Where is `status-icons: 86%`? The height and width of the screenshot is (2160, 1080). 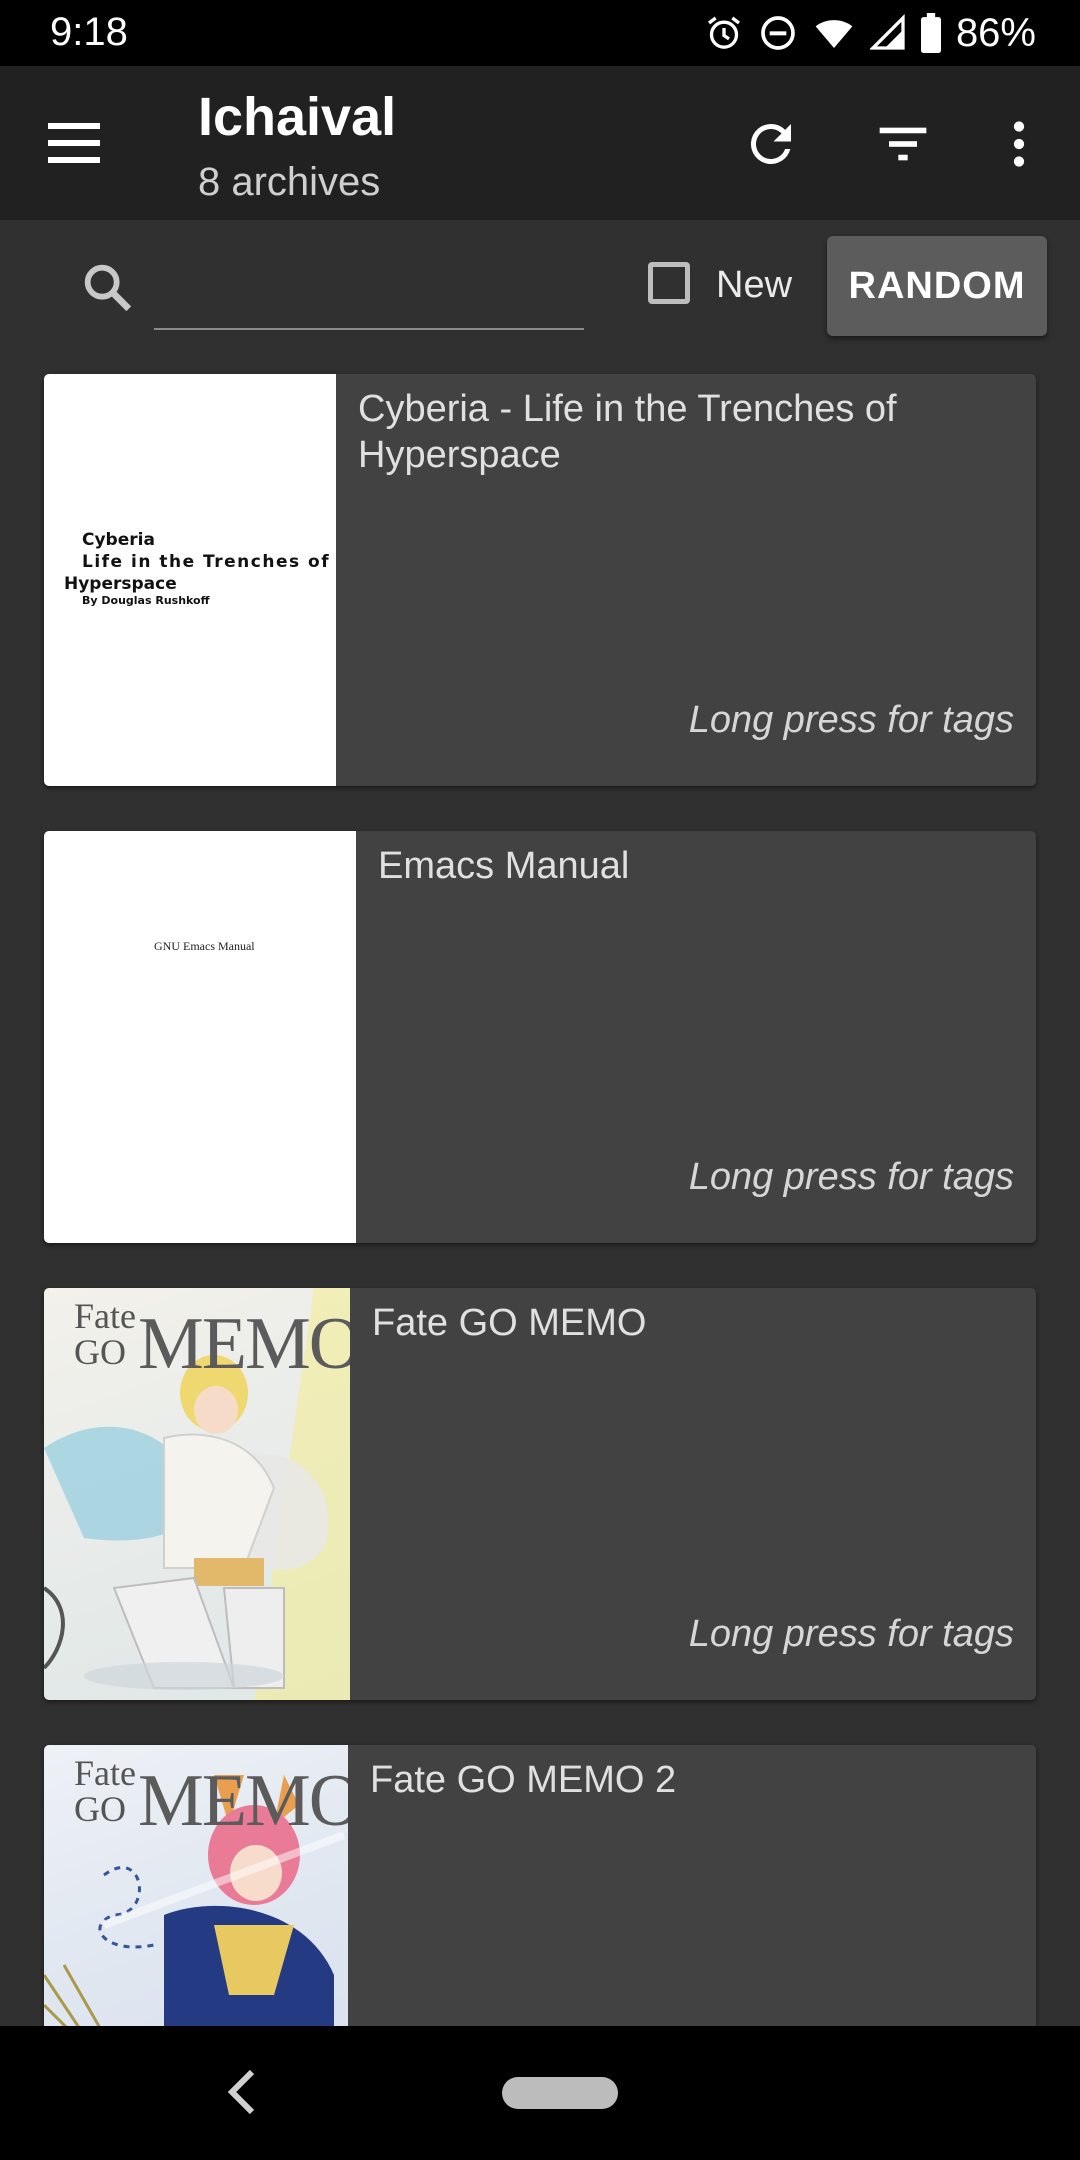 status-icons: 86% is located at coordinates (870, 33).